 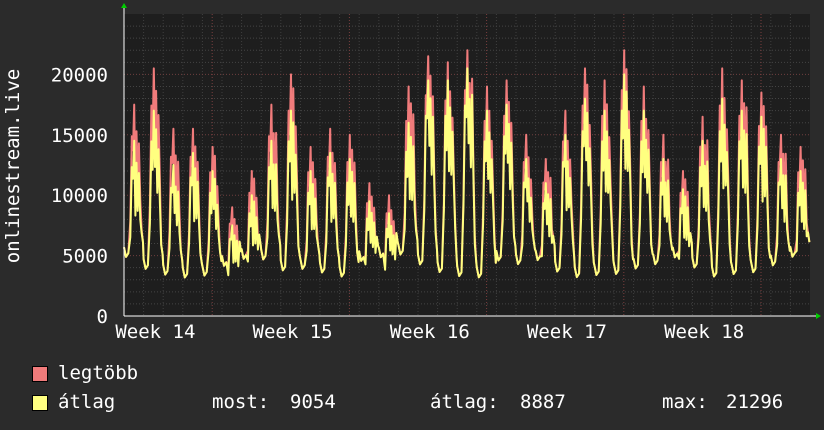 What do you see at coordinates (293, 332) in the screenshot?
I see `x-tick-label: Week 15` at bounding box center [293, 332].